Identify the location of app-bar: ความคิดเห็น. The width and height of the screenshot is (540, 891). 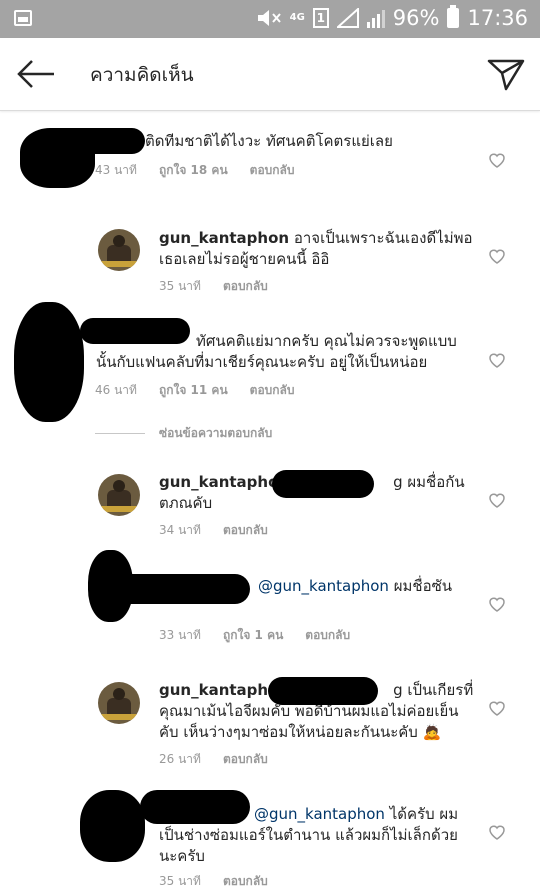
(270, 74).